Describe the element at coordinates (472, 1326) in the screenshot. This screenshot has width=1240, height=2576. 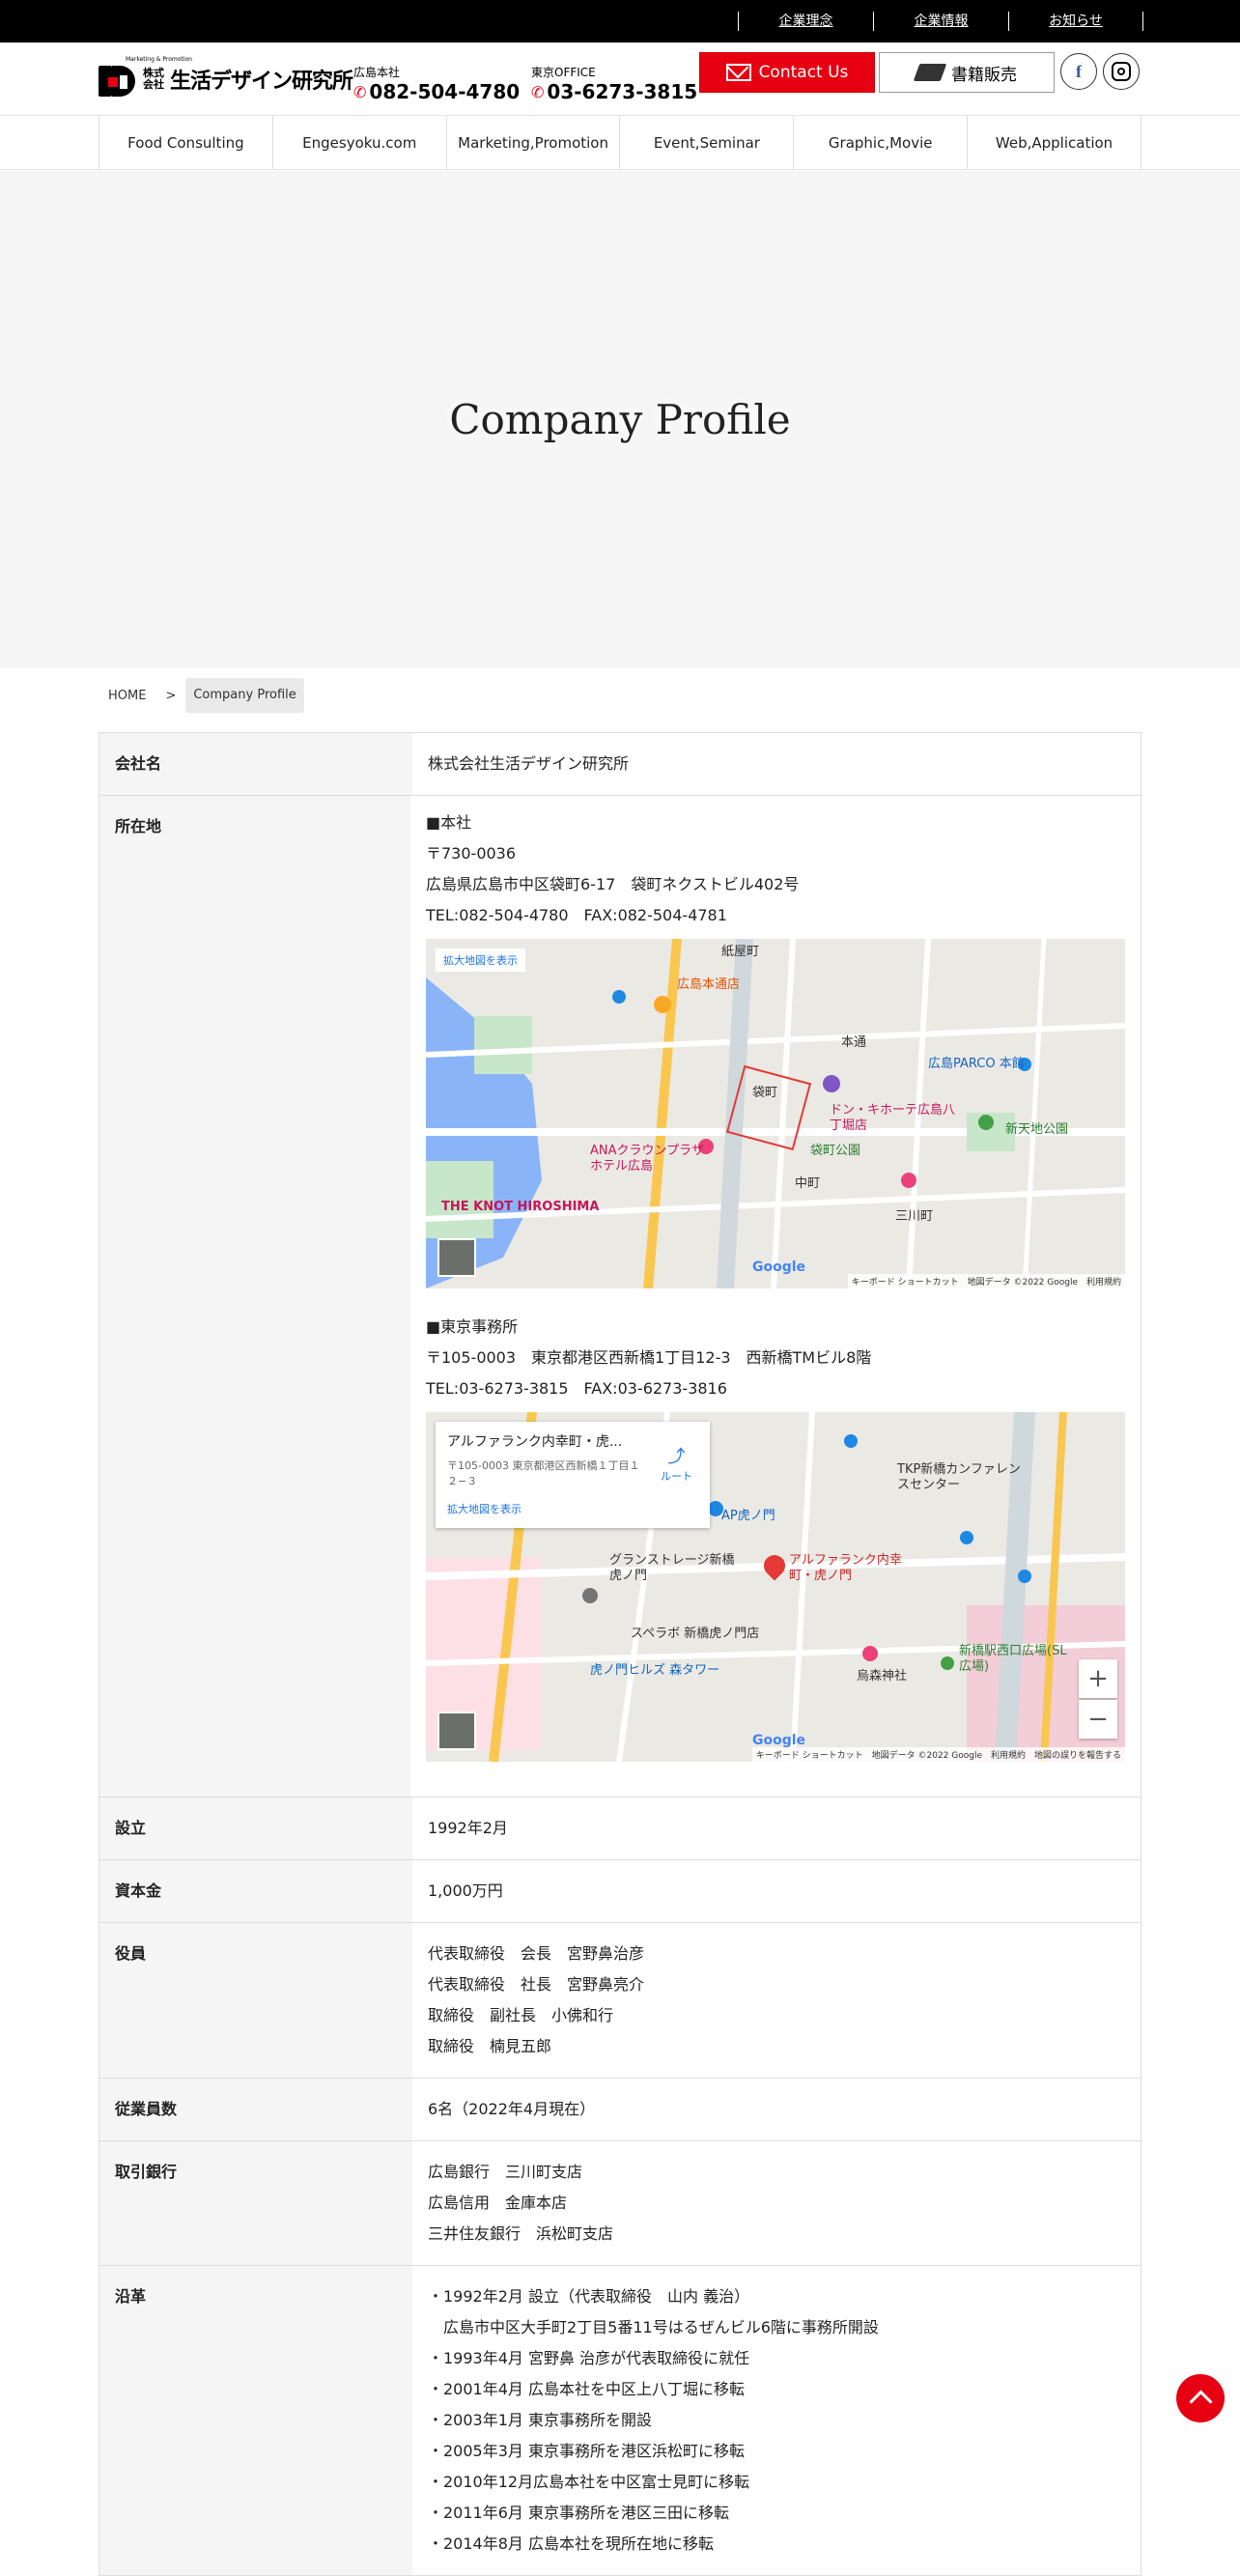
I see `tokyo-heading: ■東京事務所` at that location.